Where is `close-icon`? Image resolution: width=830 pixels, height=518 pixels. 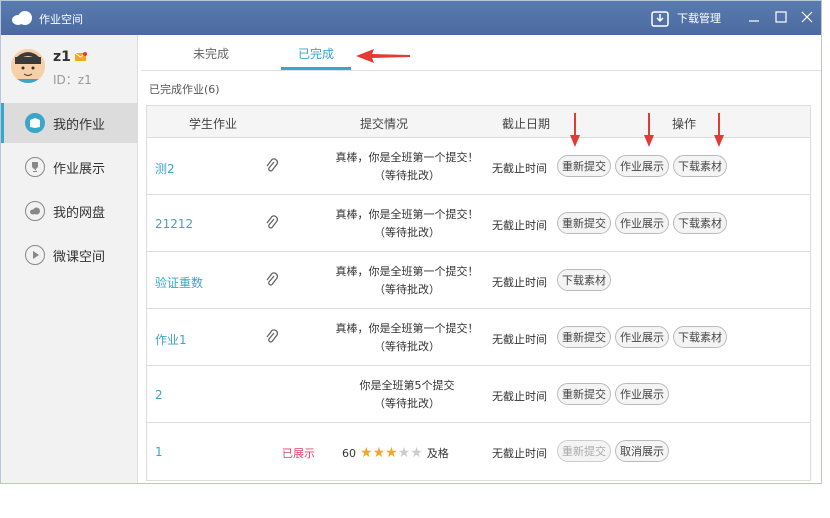 close-icon is located at coordinates (807, 17).